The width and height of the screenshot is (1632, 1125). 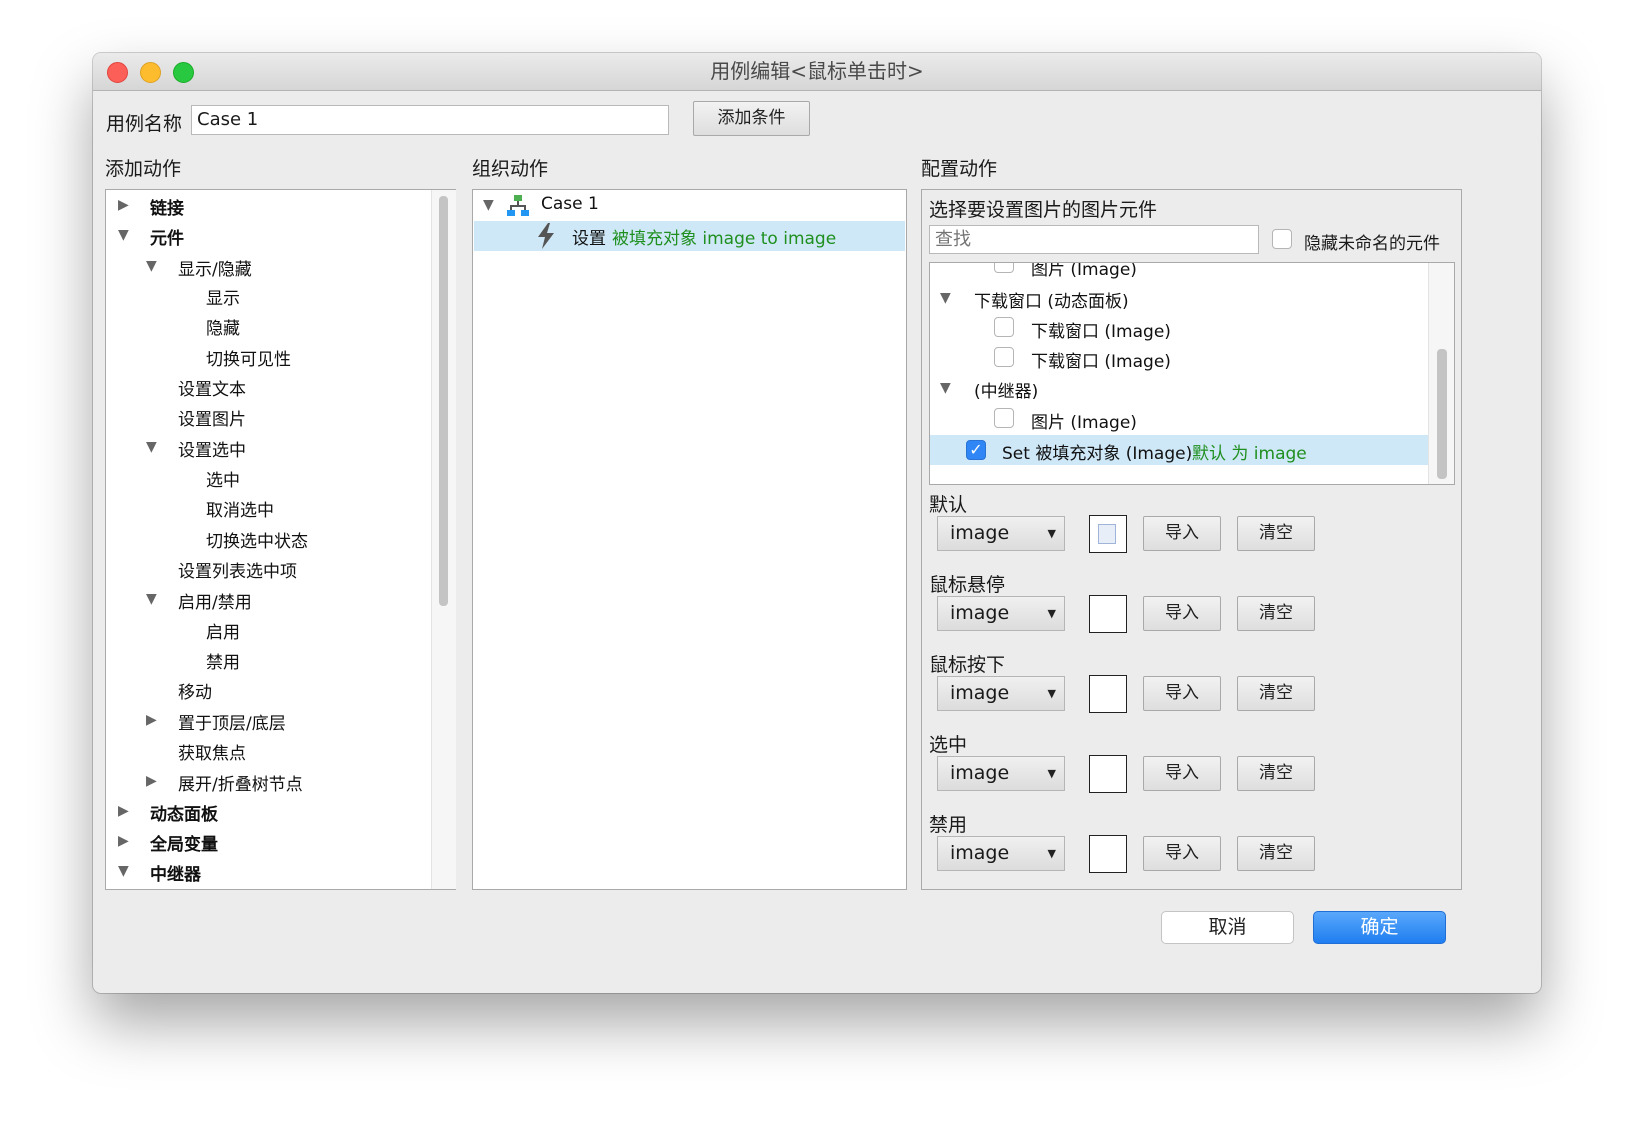 I want to click on import-button-mousedown: 导入, so click(x=1182, y=693).